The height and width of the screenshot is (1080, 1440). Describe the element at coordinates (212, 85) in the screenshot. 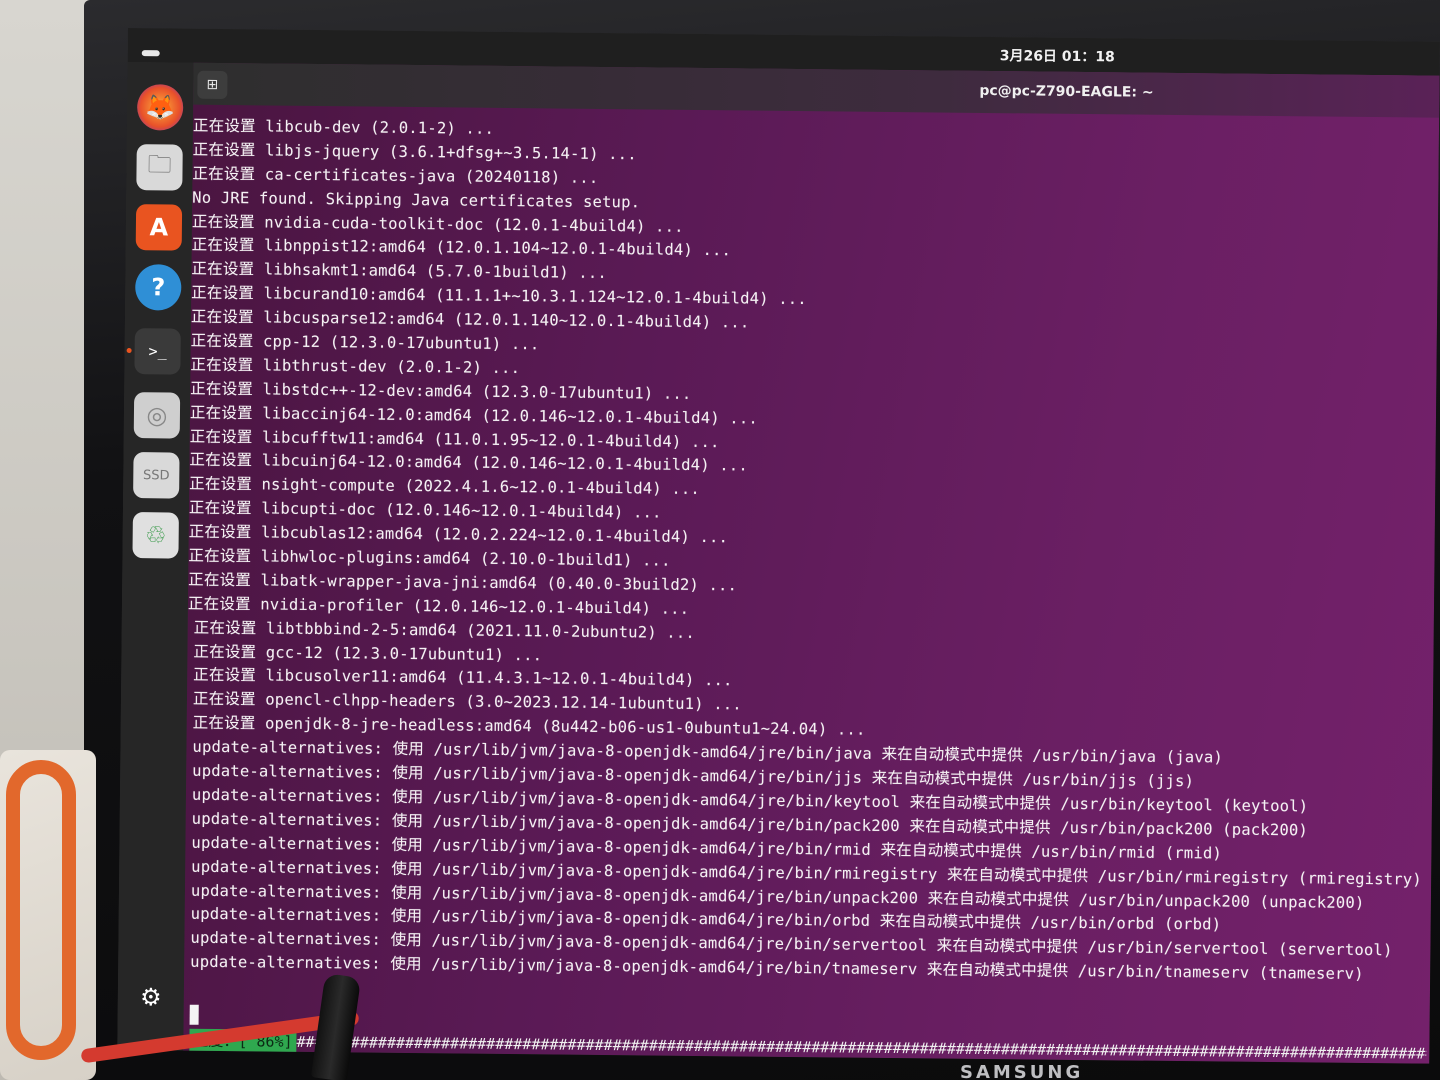

I see `new-tab-button: ⊞` at that location.